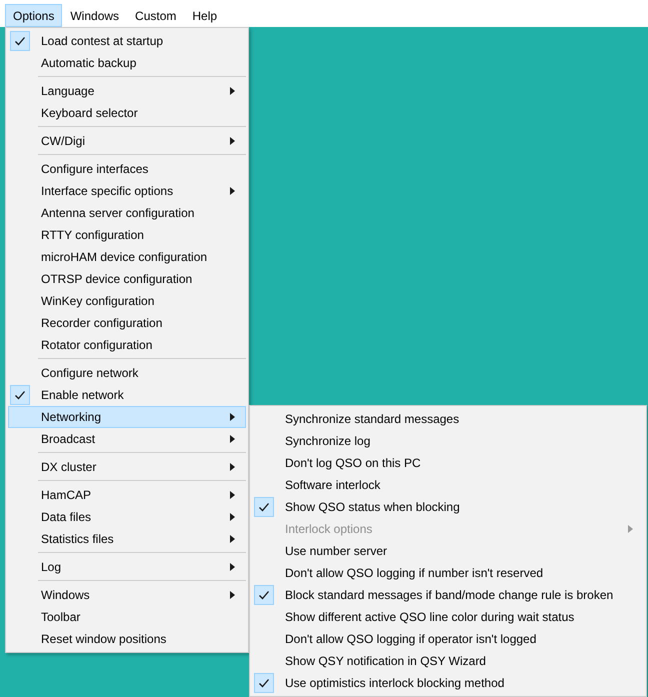 The width and height of the screenshot is (648, 697). What do you see at coordinates (127, 495) in the screenshot?
I see `menu-item: HamCAP` at bounding box center [127, 495].